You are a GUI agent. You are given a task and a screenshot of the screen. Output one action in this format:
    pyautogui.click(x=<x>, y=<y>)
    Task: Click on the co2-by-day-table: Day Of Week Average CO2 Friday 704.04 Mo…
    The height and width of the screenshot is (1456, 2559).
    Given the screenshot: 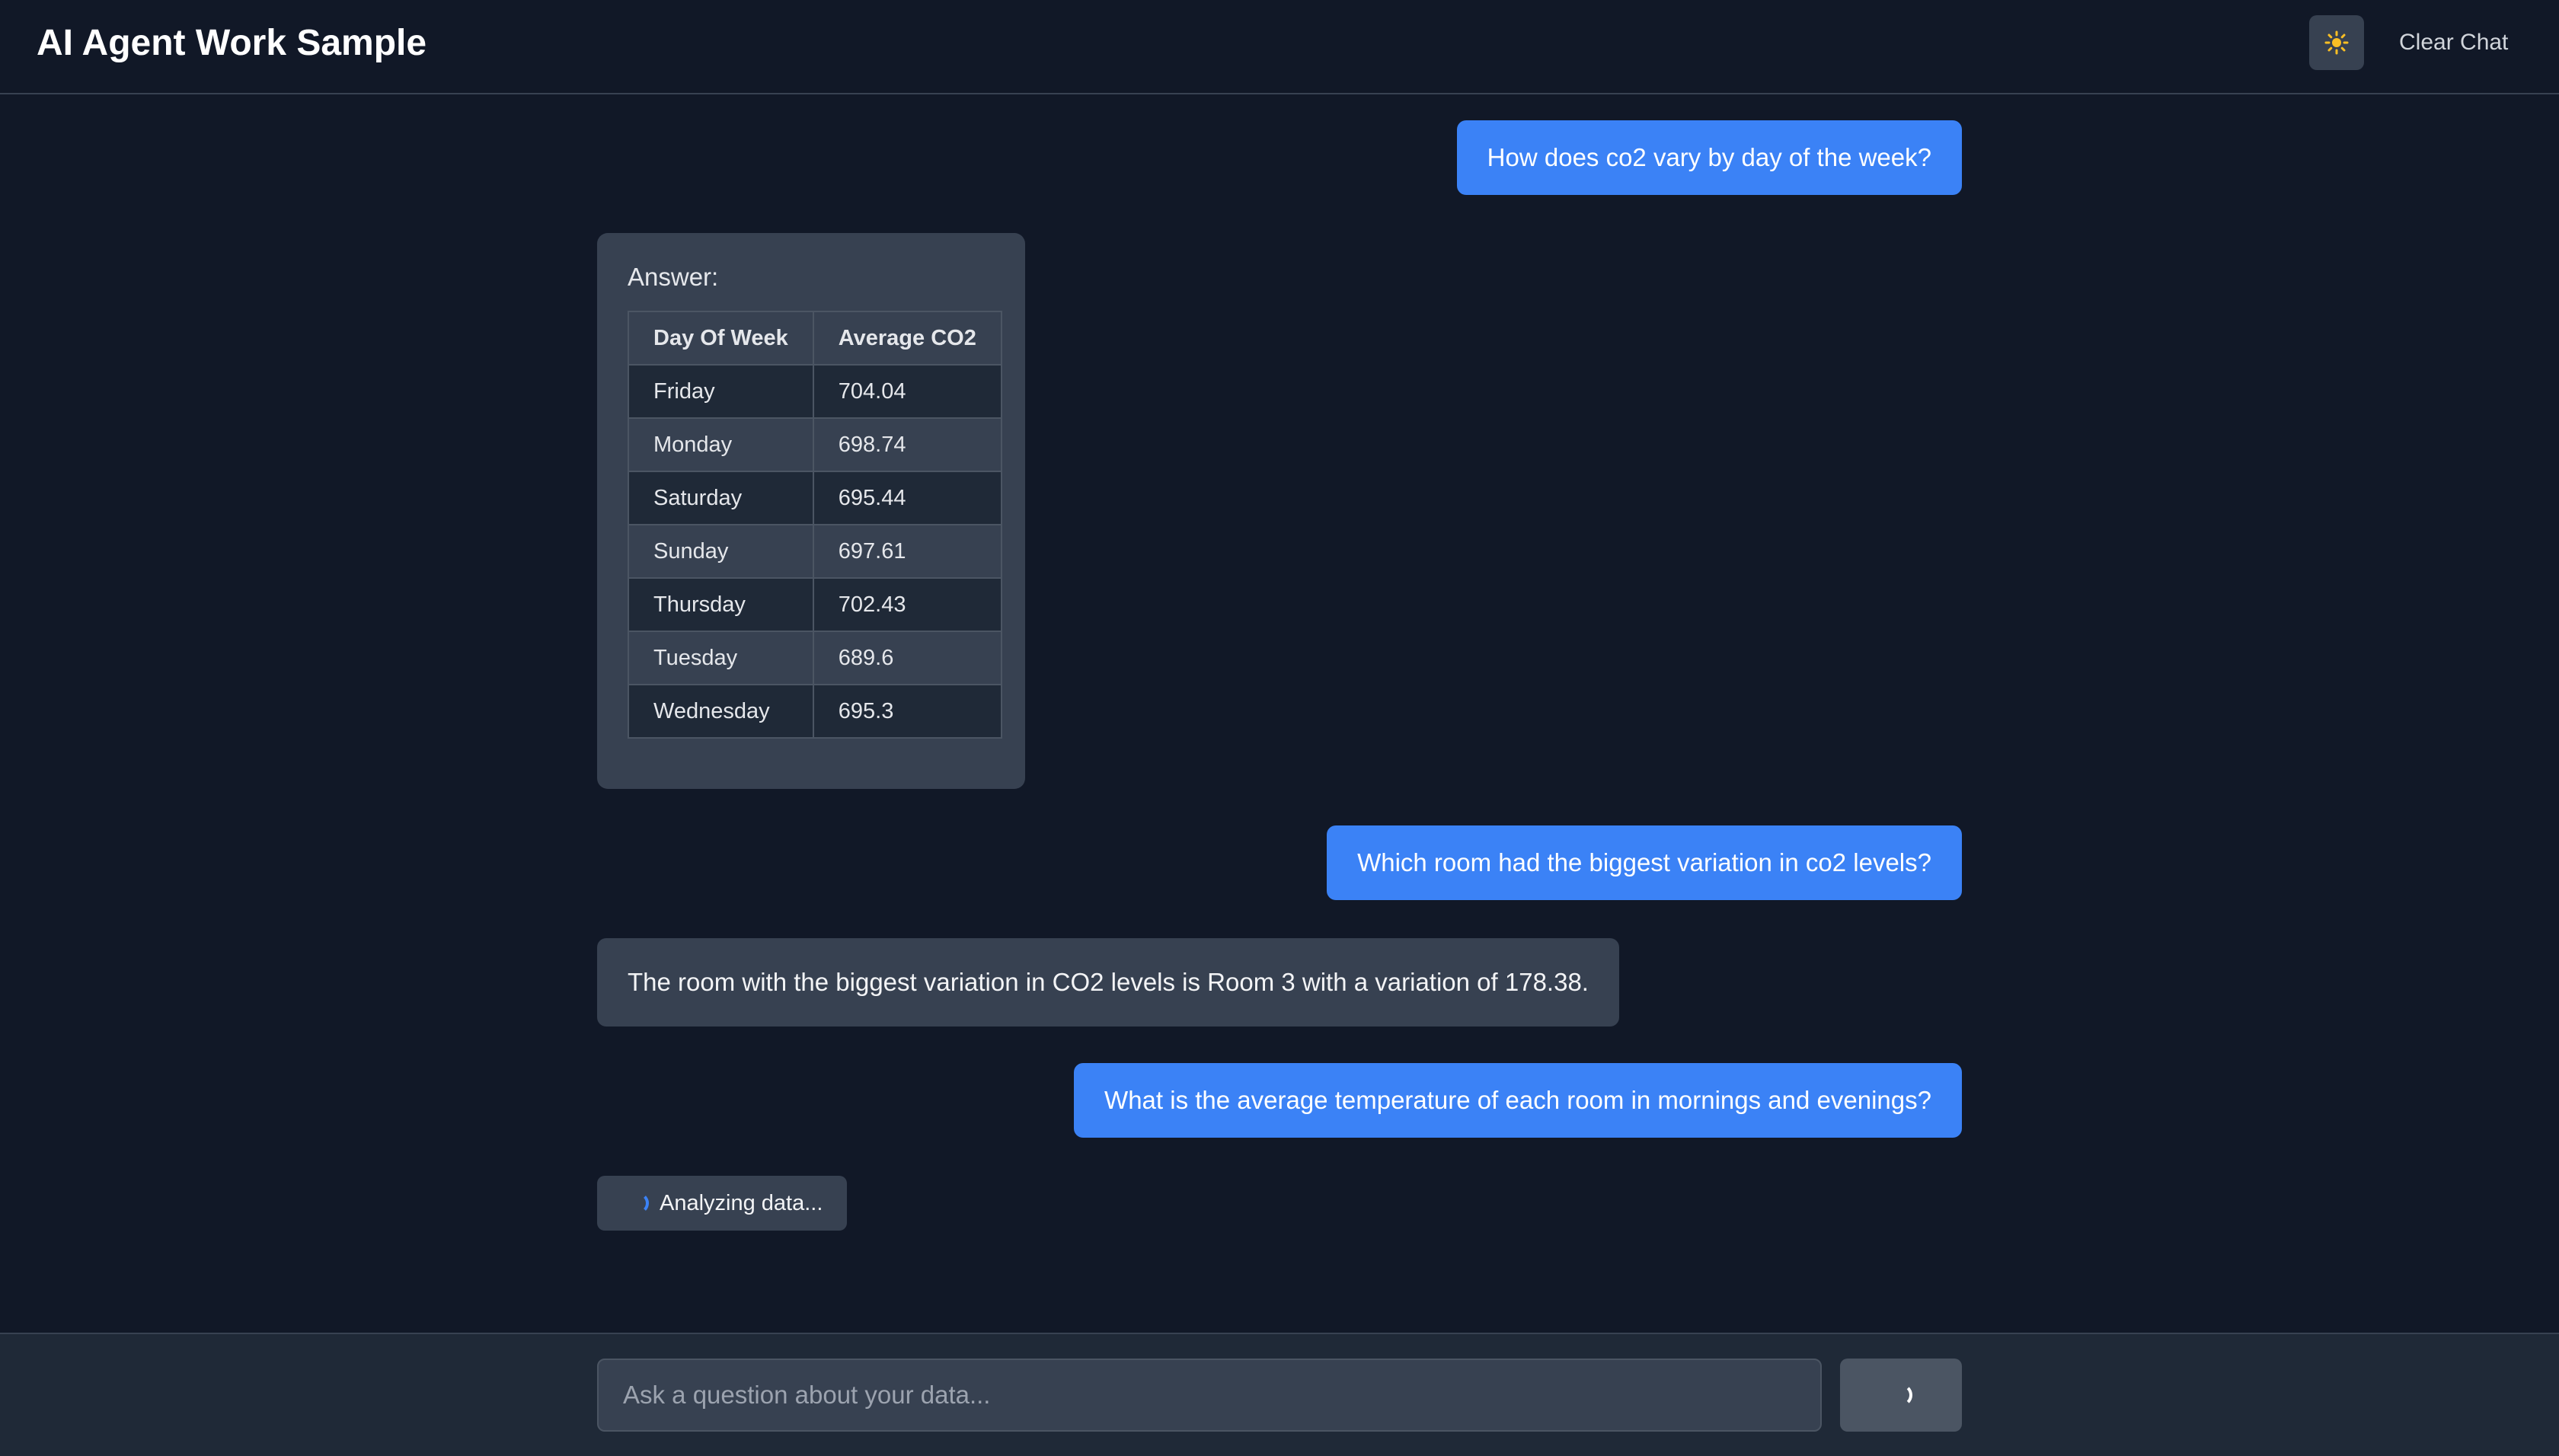 What is the action you would take?
    pyautogui.click(x=815, y=525)
    